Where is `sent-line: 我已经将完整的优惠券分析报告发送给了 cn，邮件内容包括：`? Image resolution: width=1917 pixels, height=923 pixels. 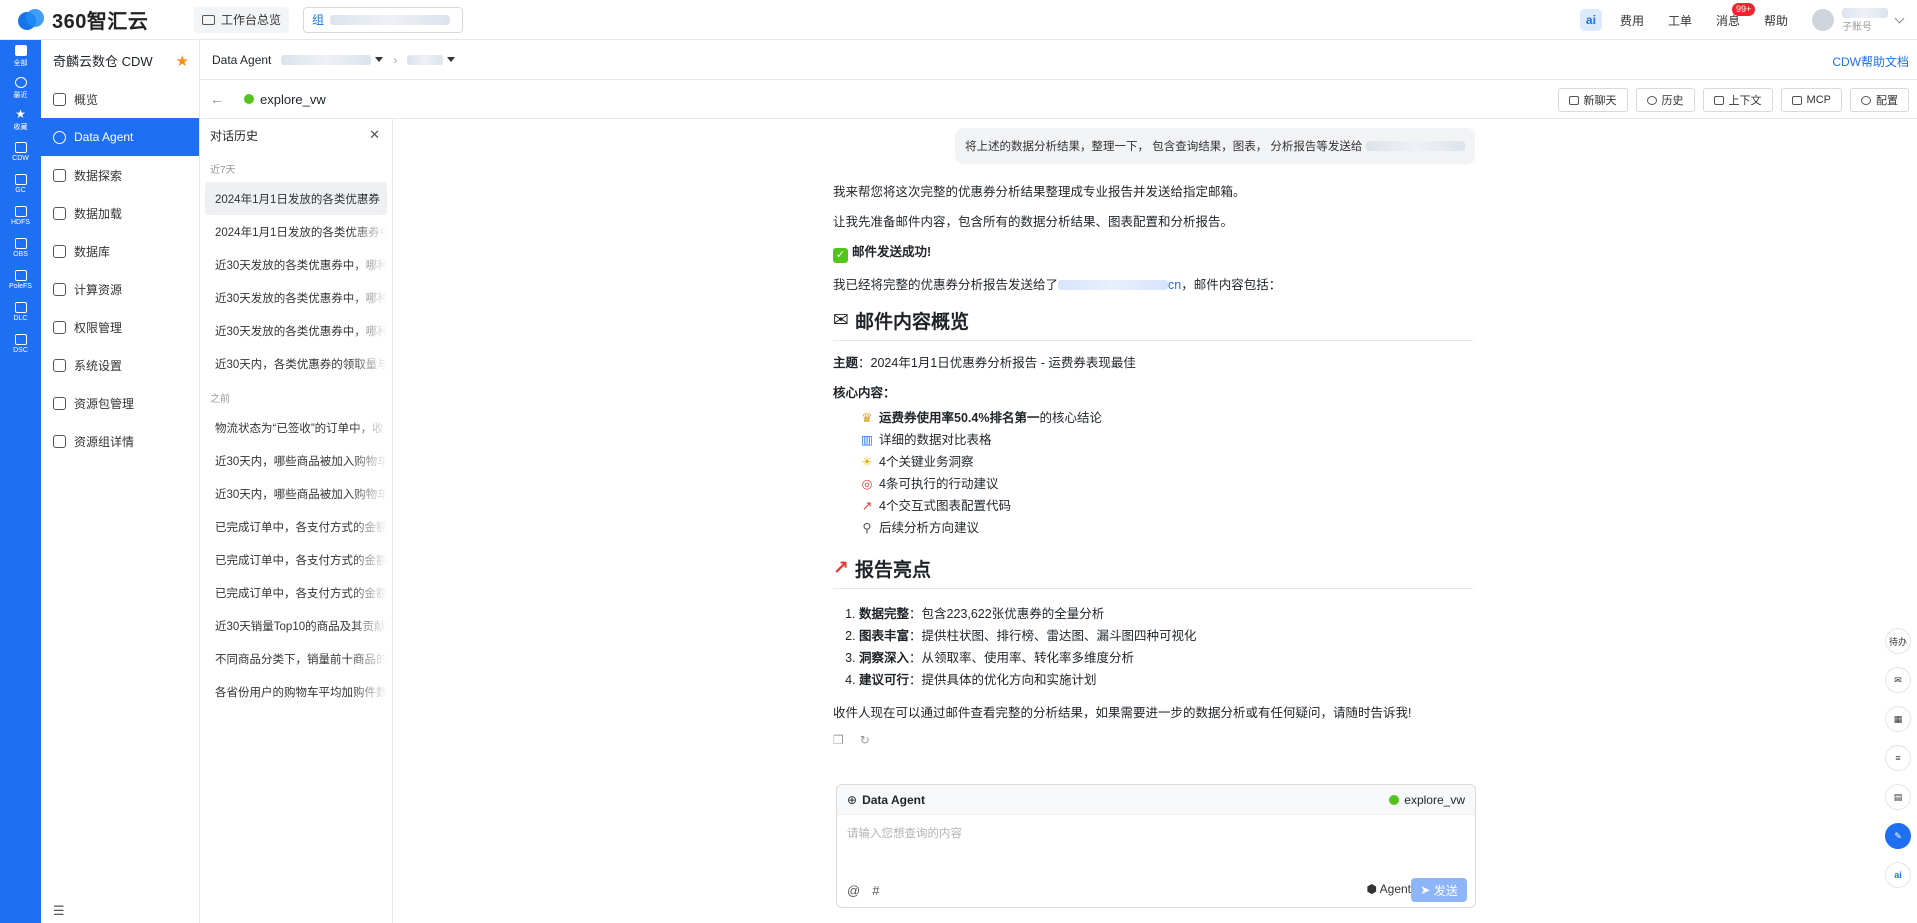
sent-line: 我已经将完整的优惠券分析报告发送给了 cn，邮件内容包括： is located at coordinates (1153, 285).